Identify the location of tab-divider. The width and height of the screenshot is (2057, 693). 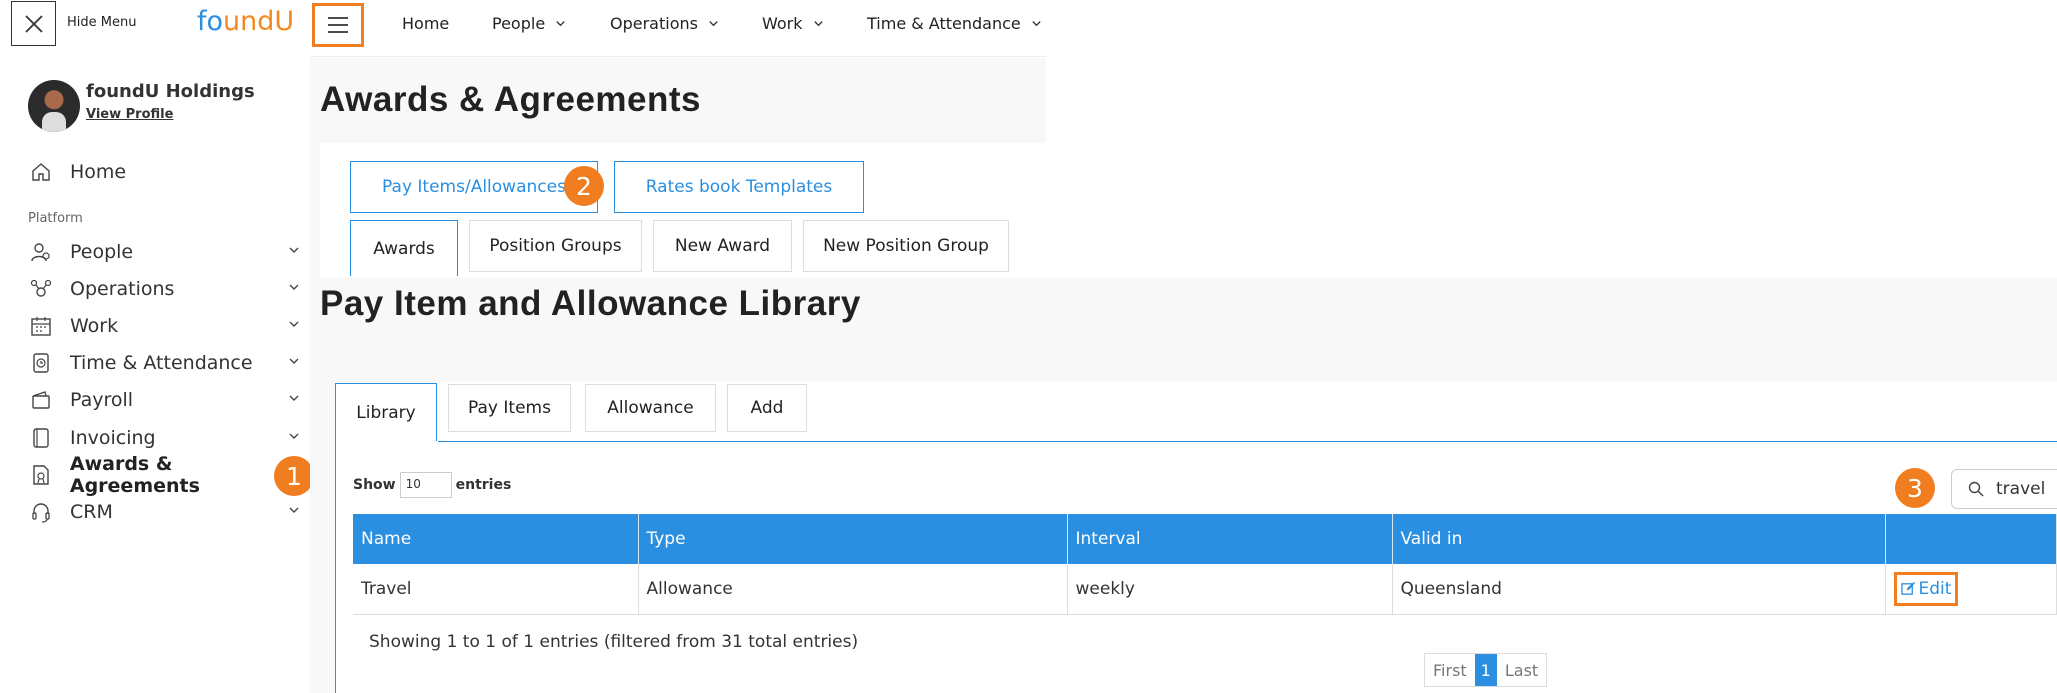
(1247, 441).